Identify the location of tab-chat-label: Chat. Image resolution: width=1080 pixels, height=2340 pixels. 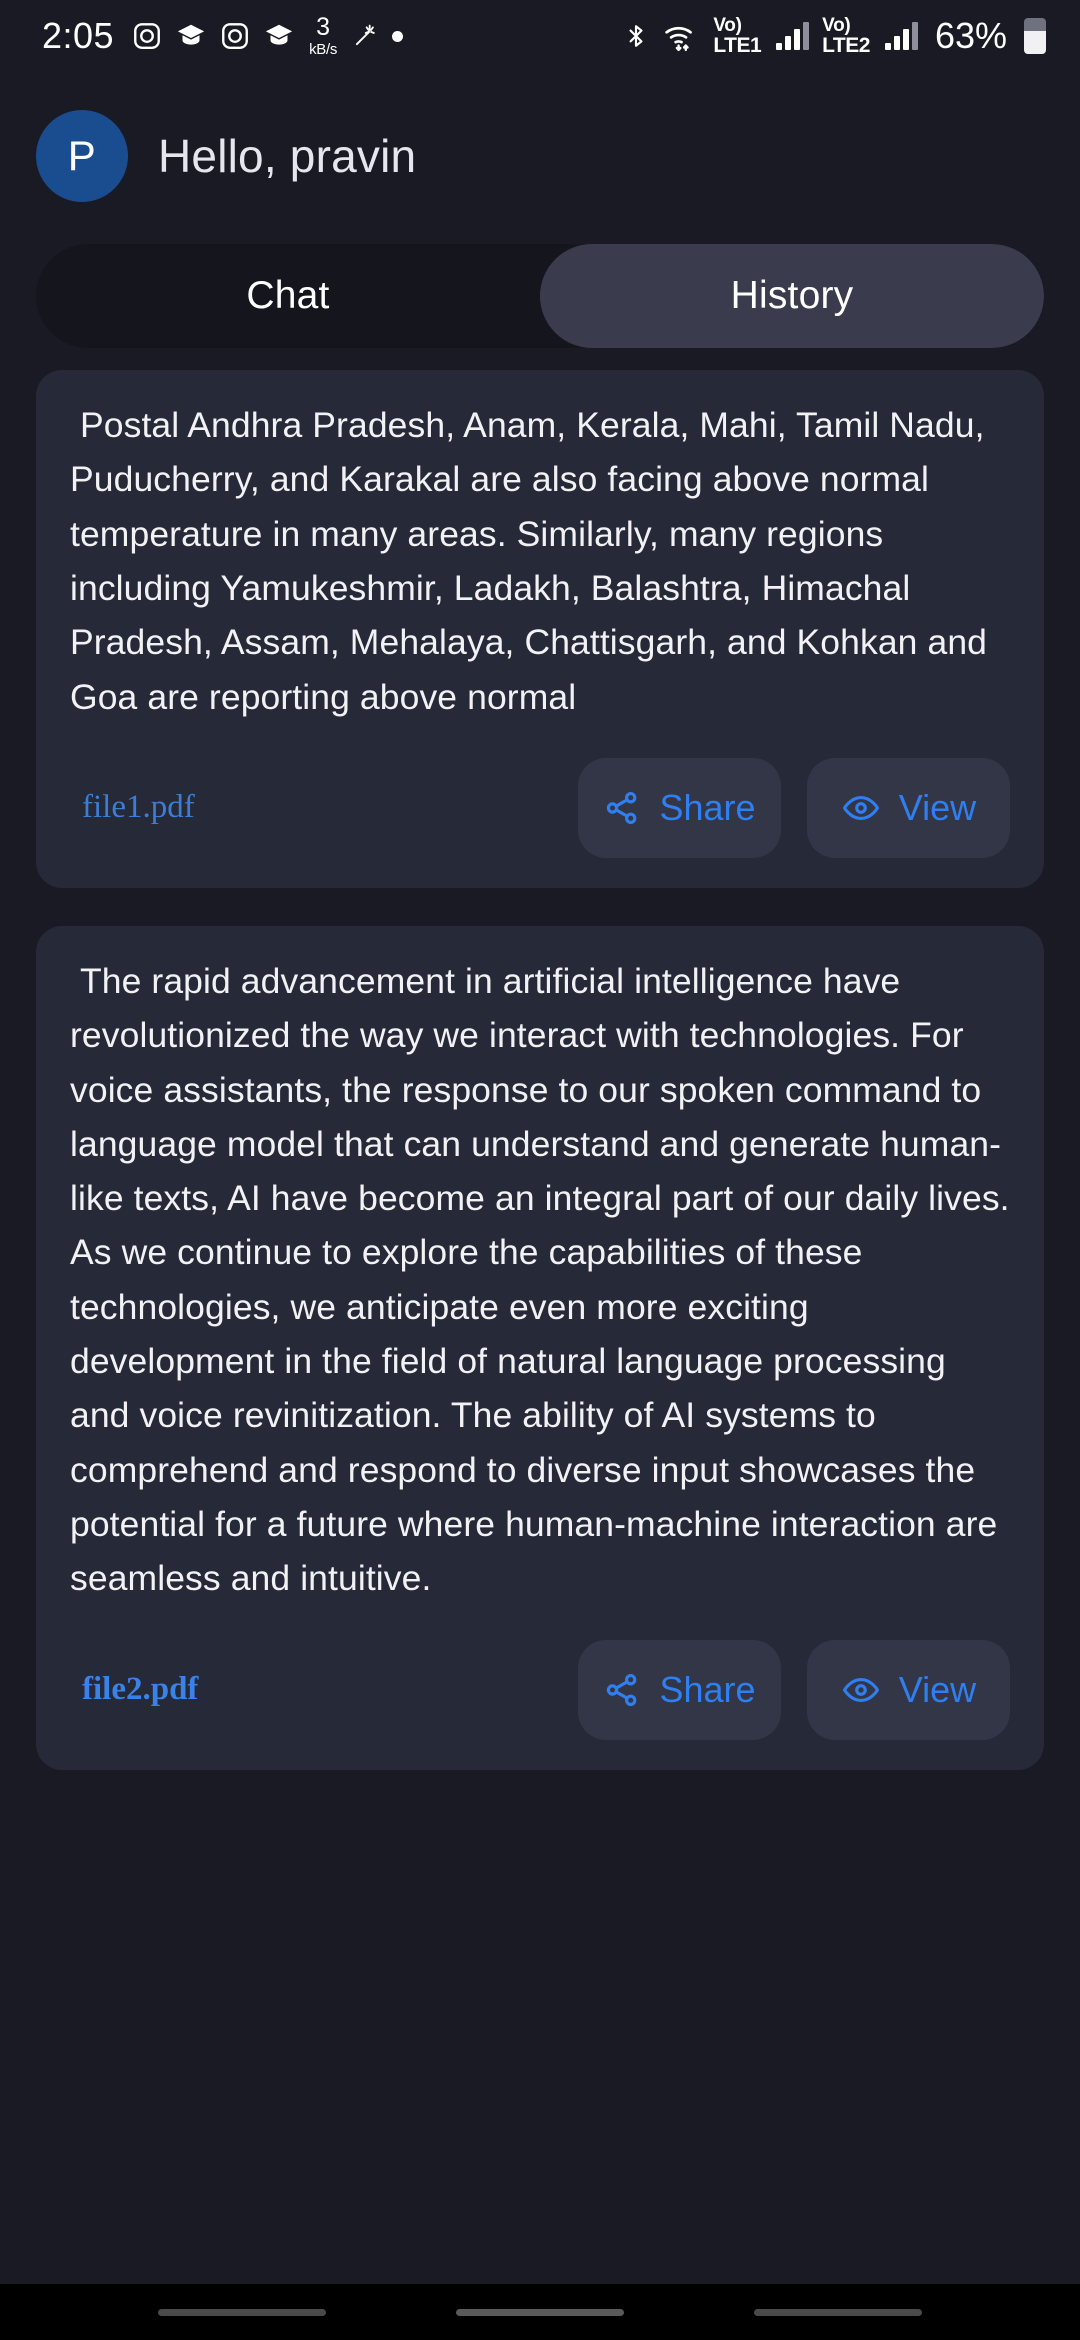
(288, 295).